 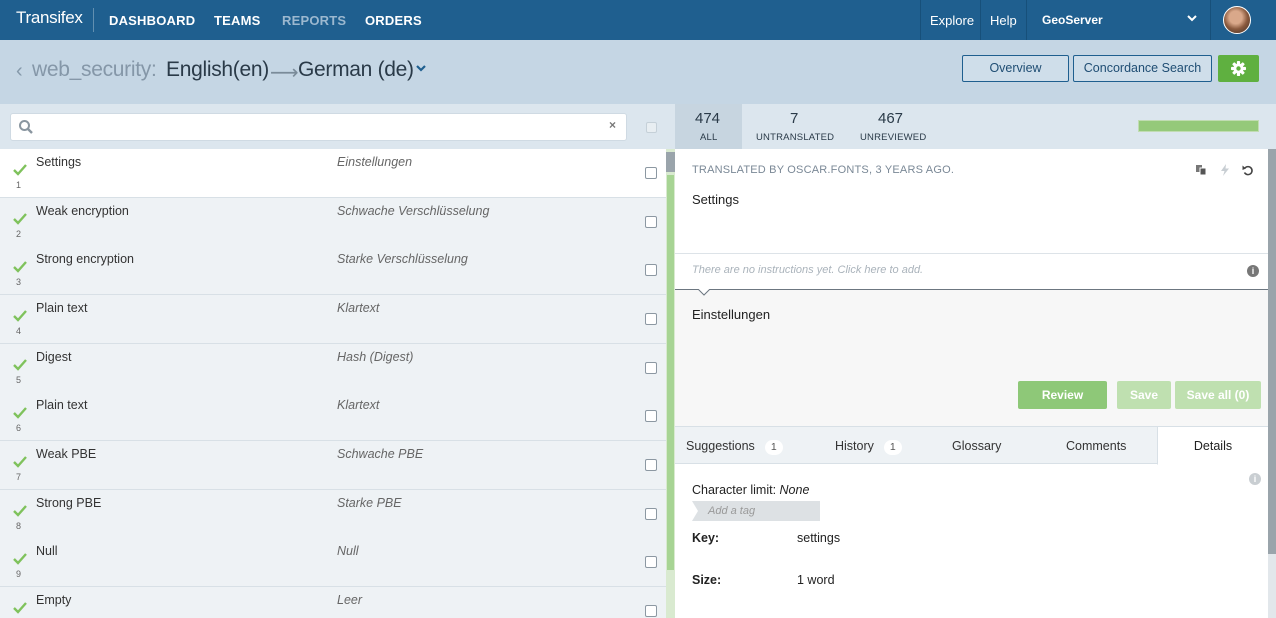 I want to click on save-all-button: Save all (0), so click(x=1218, y=395).